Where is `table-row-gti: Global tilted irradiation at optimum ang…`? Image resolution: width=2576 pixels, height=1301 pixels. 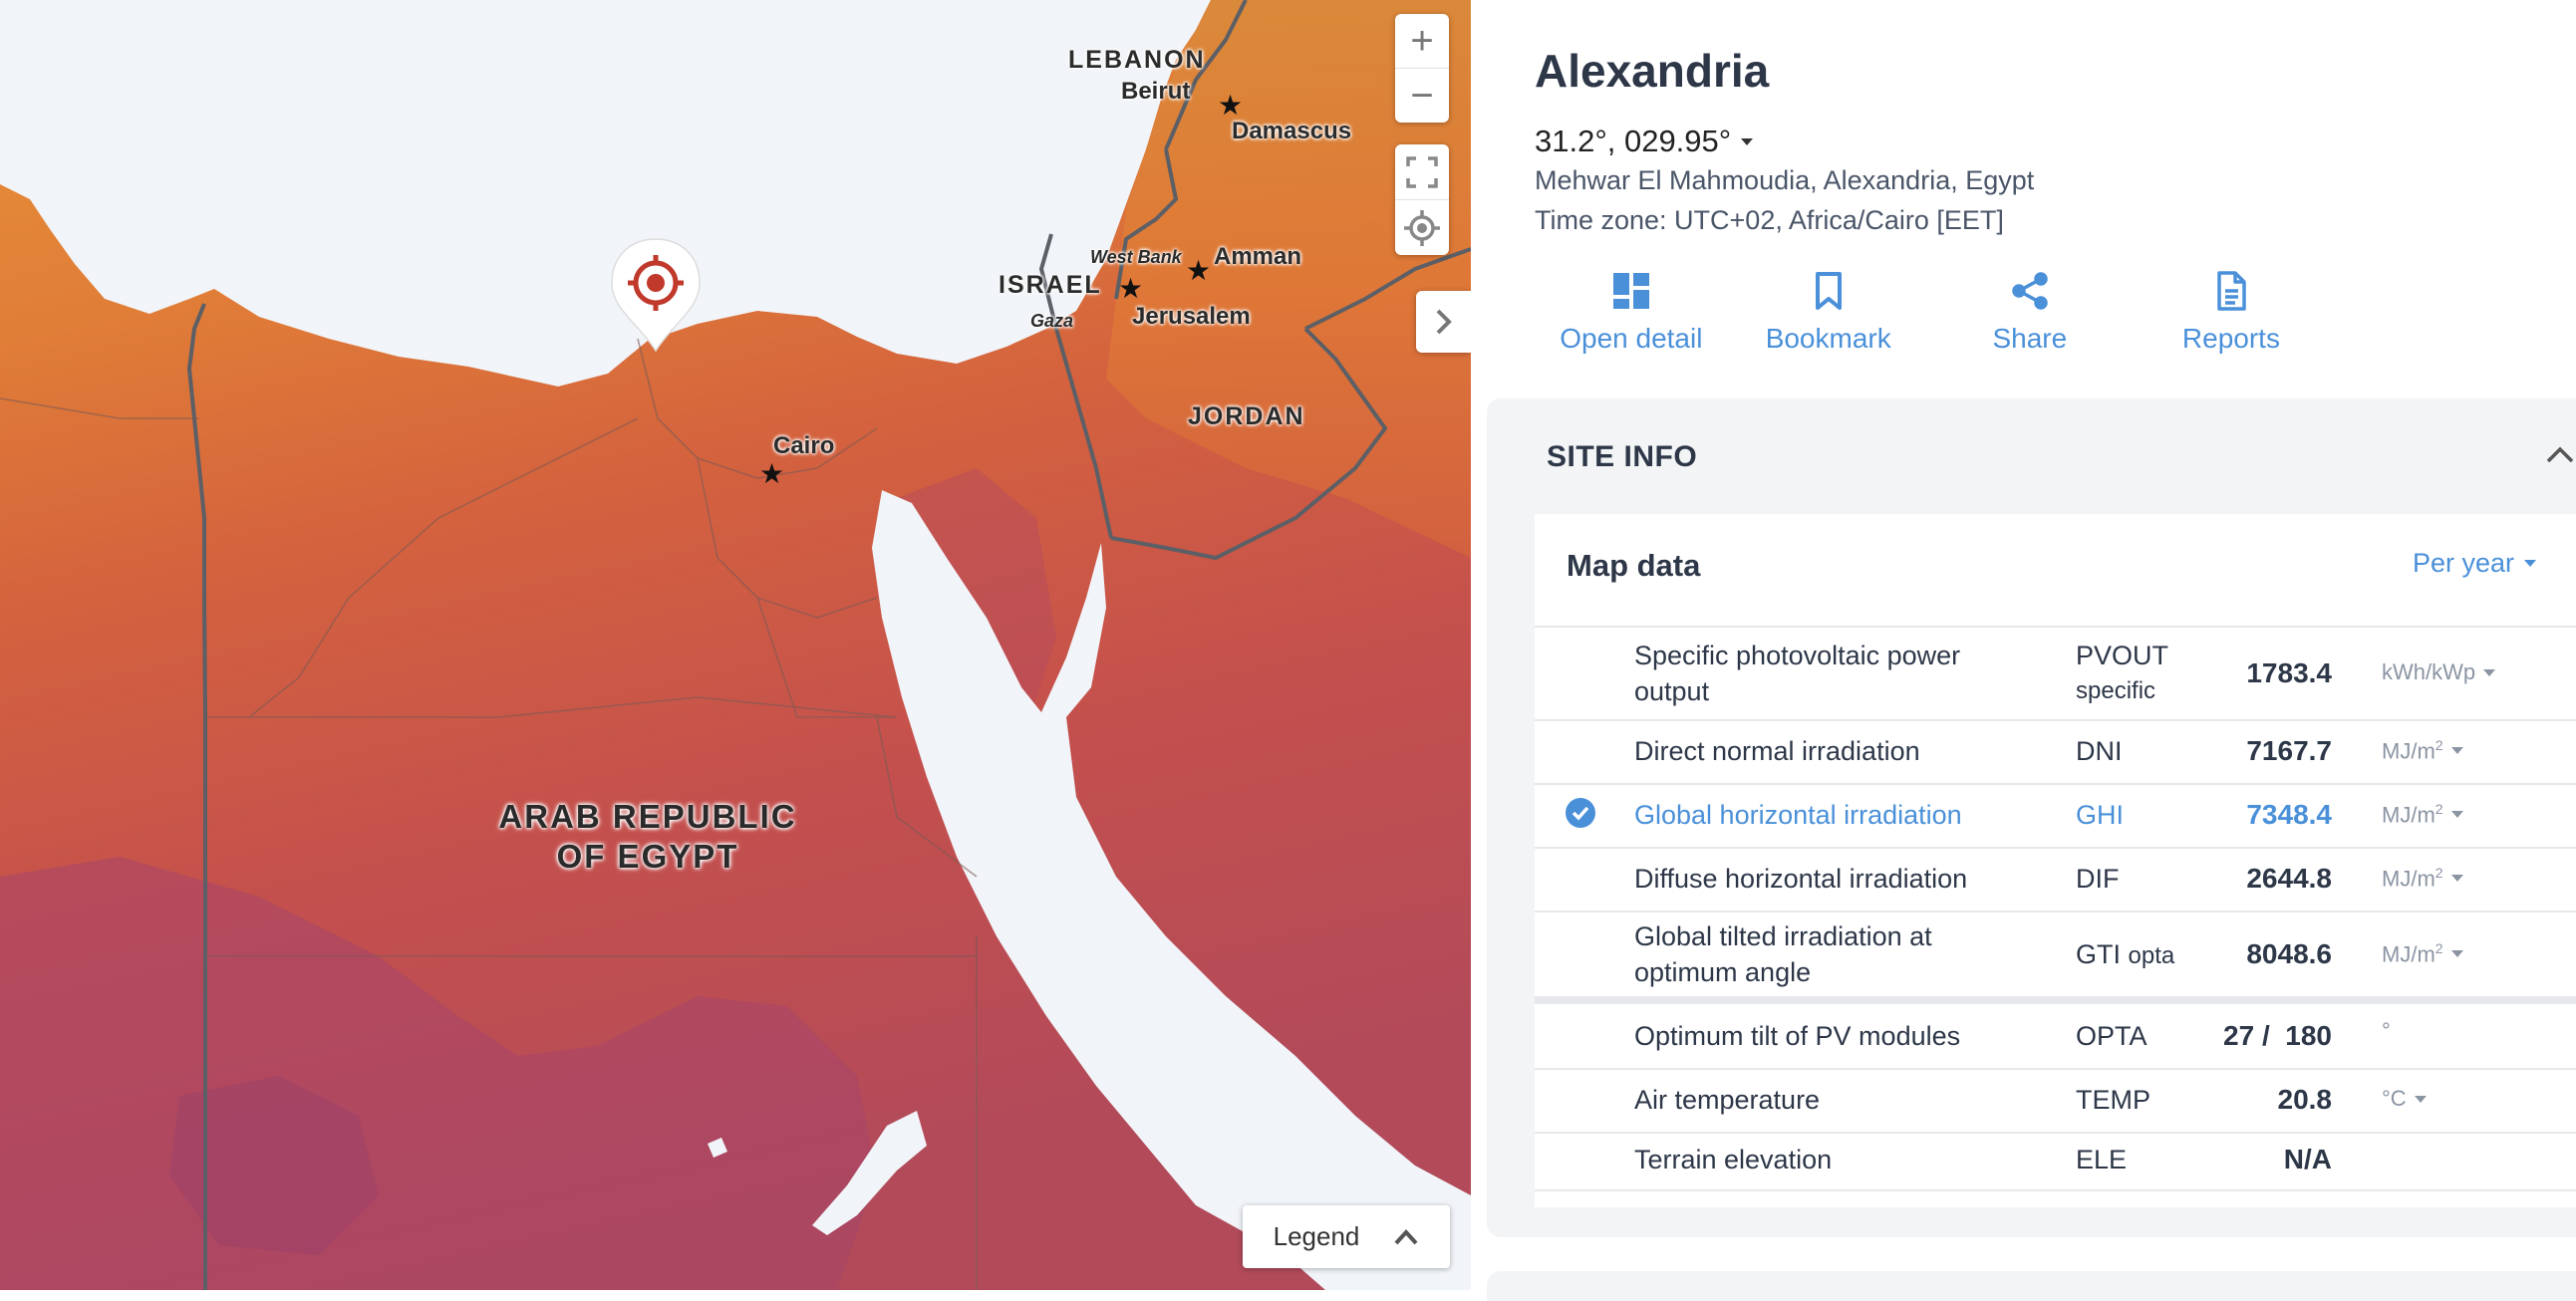 table-row-gti: Global tilted irradiation at optimum ang… is located at coordinates (2055, 958).